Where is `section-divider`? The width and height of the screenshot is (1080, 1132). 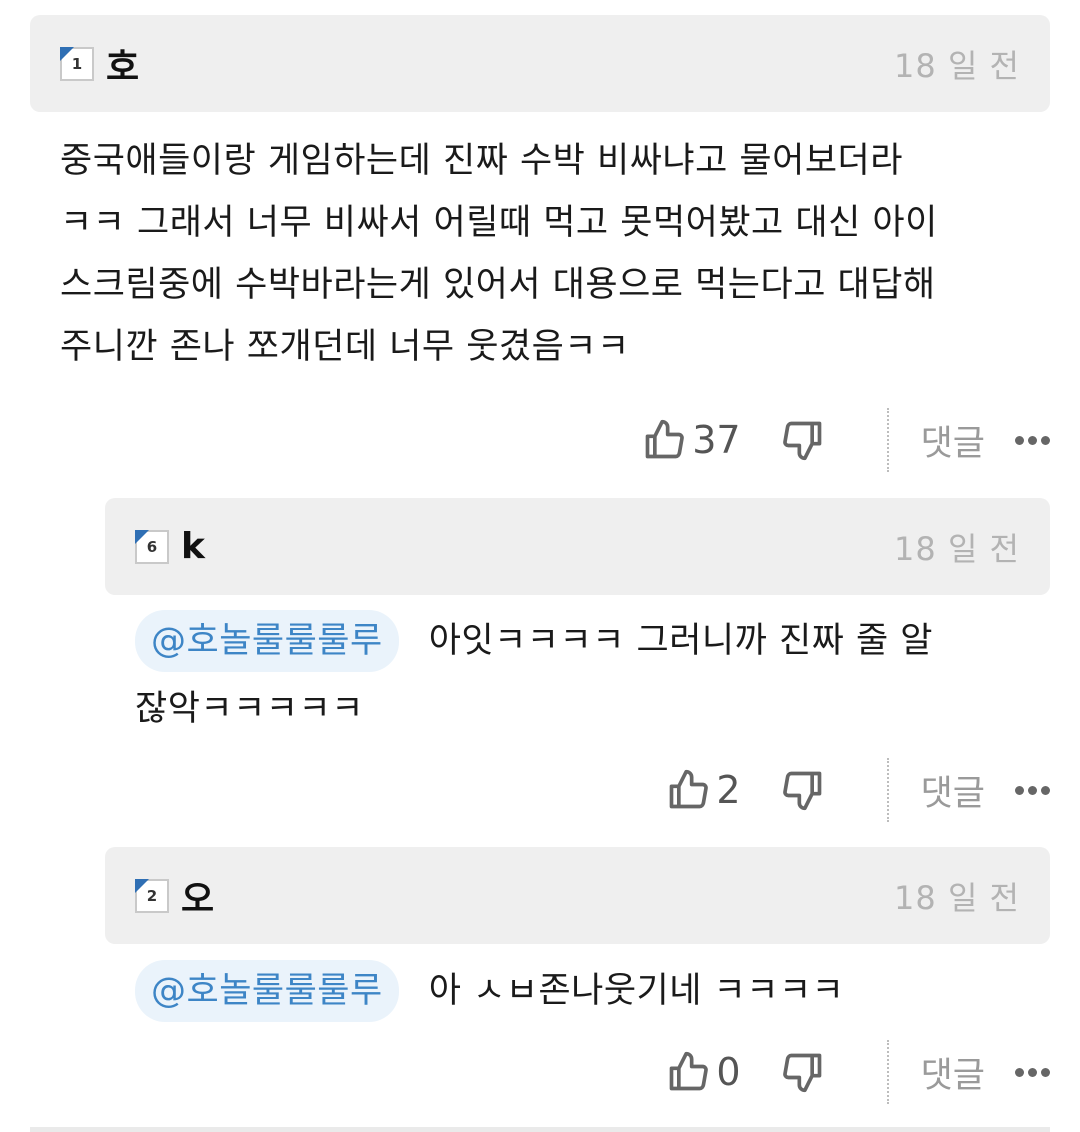 section-divider is located at coordinates (540, 1129).